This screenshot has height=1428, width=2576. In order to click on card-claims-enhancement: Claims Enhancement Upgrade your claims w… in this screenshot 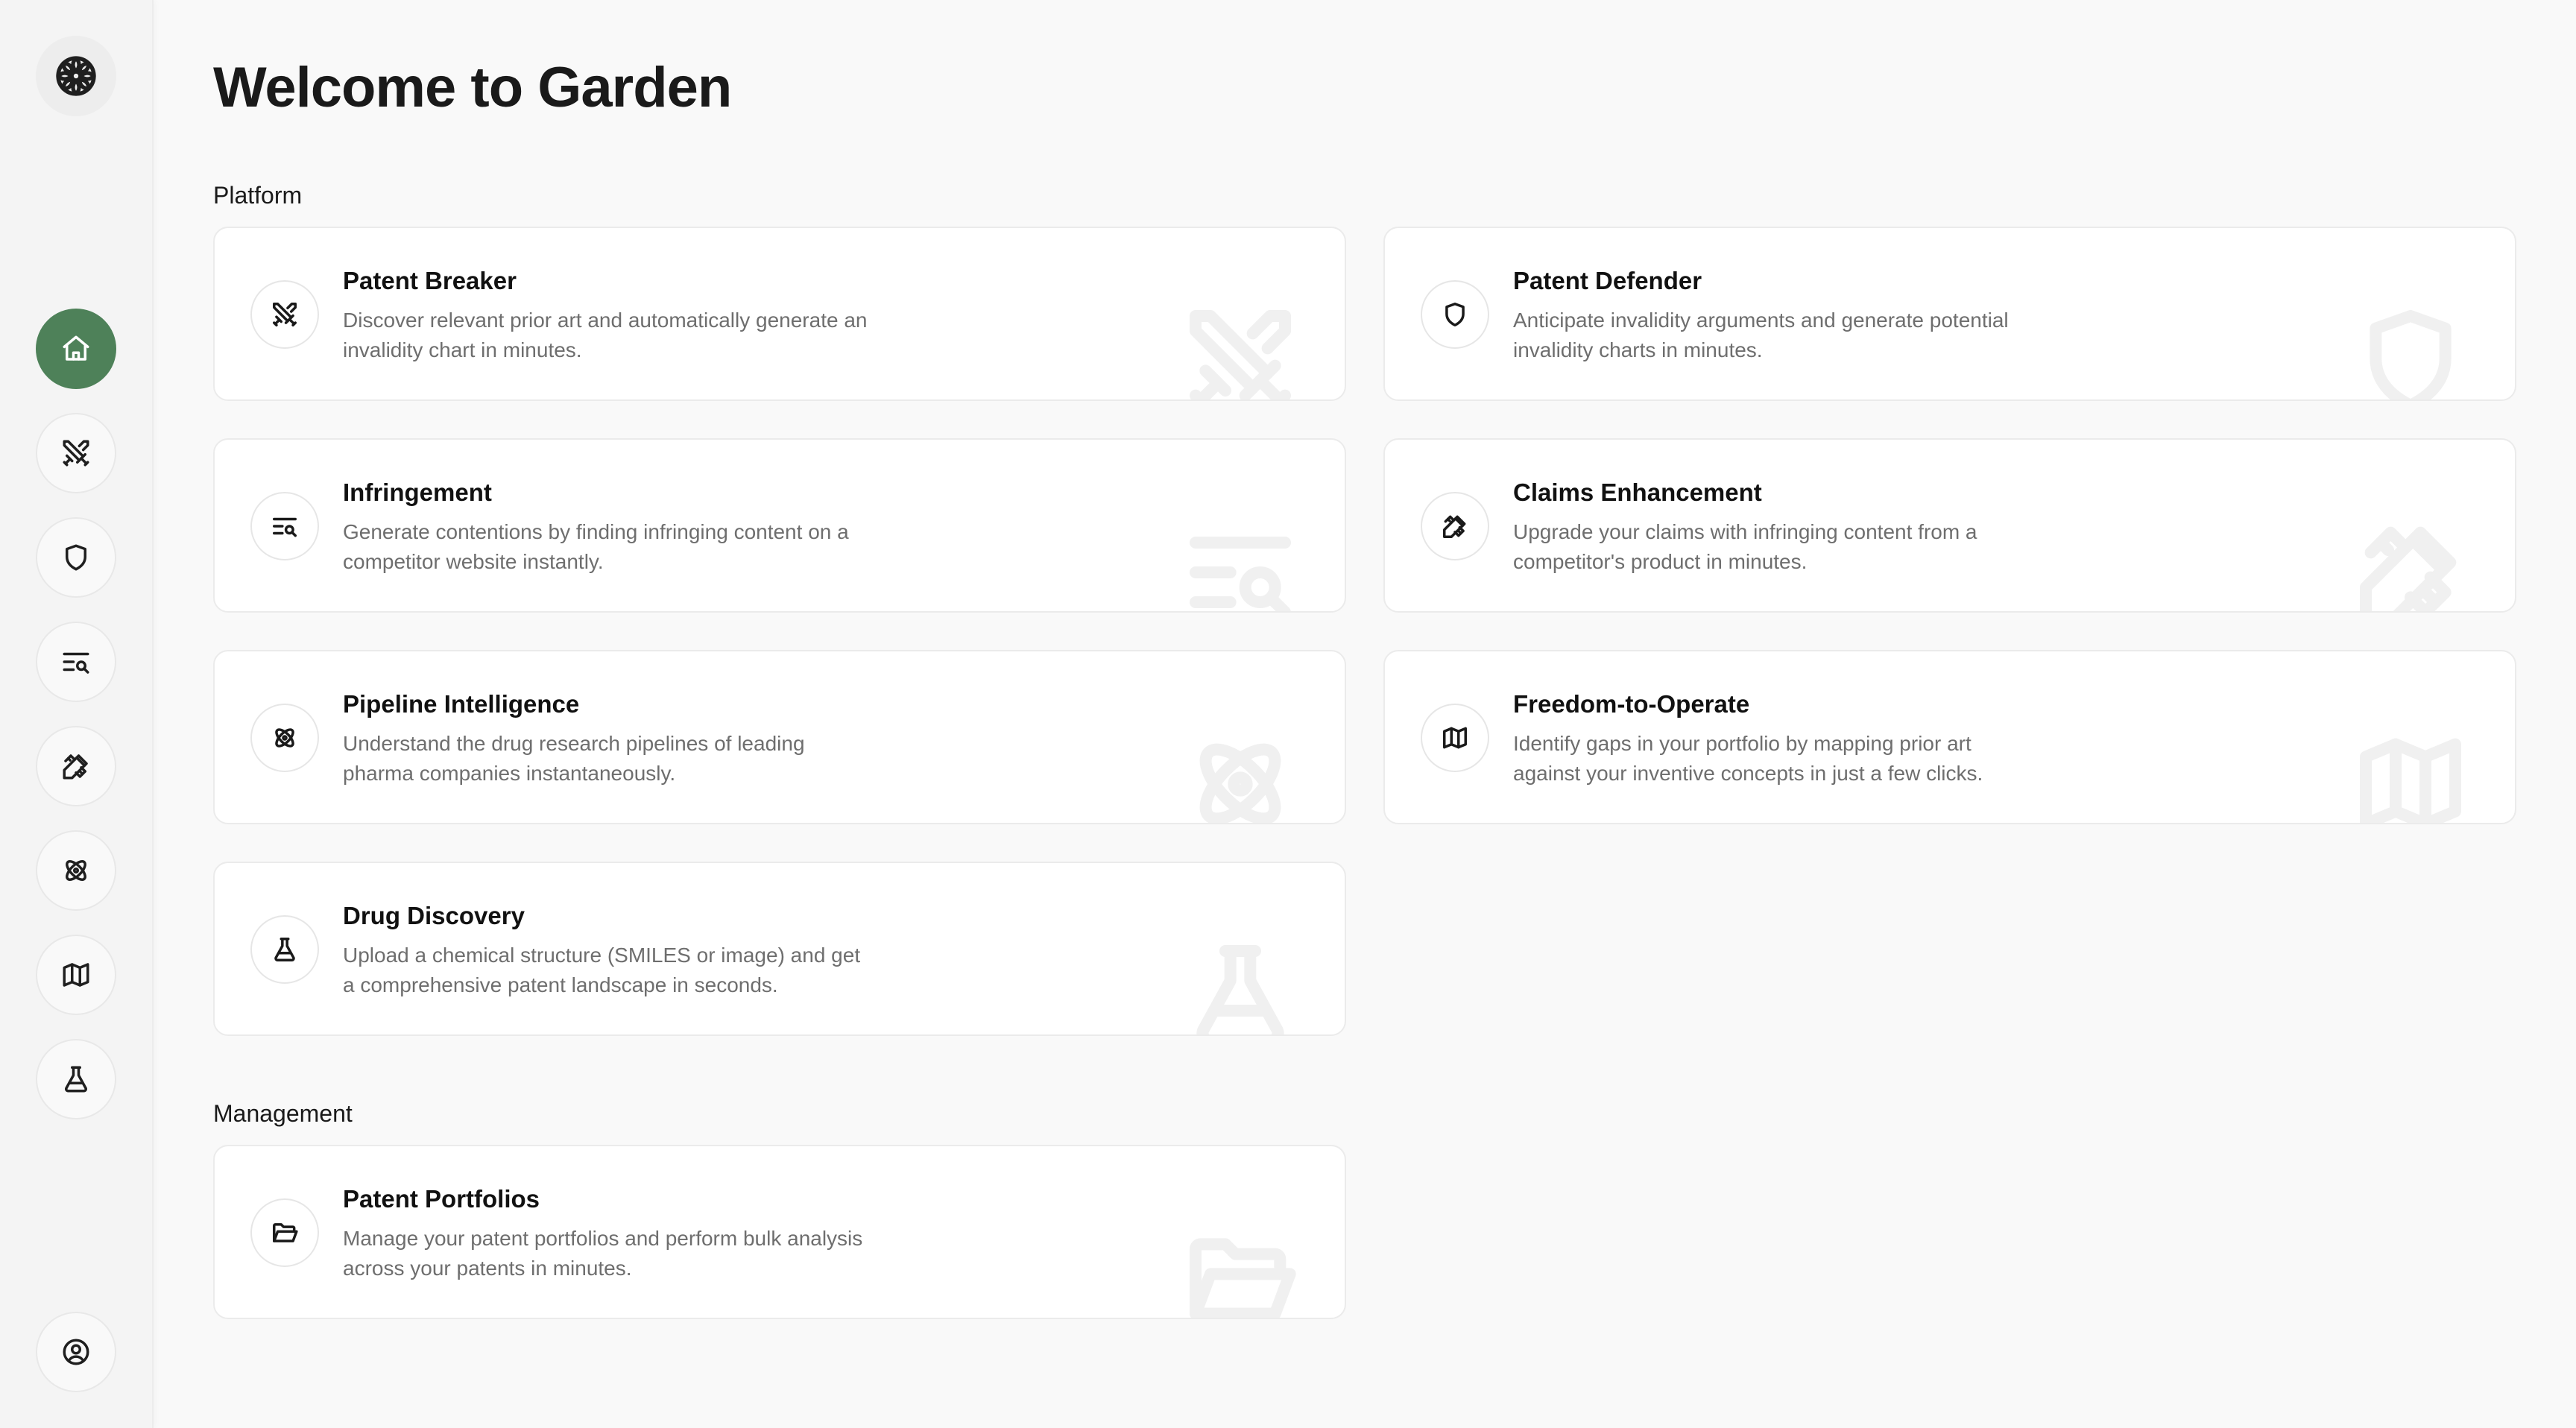, I will do `click(1950, 525)`.